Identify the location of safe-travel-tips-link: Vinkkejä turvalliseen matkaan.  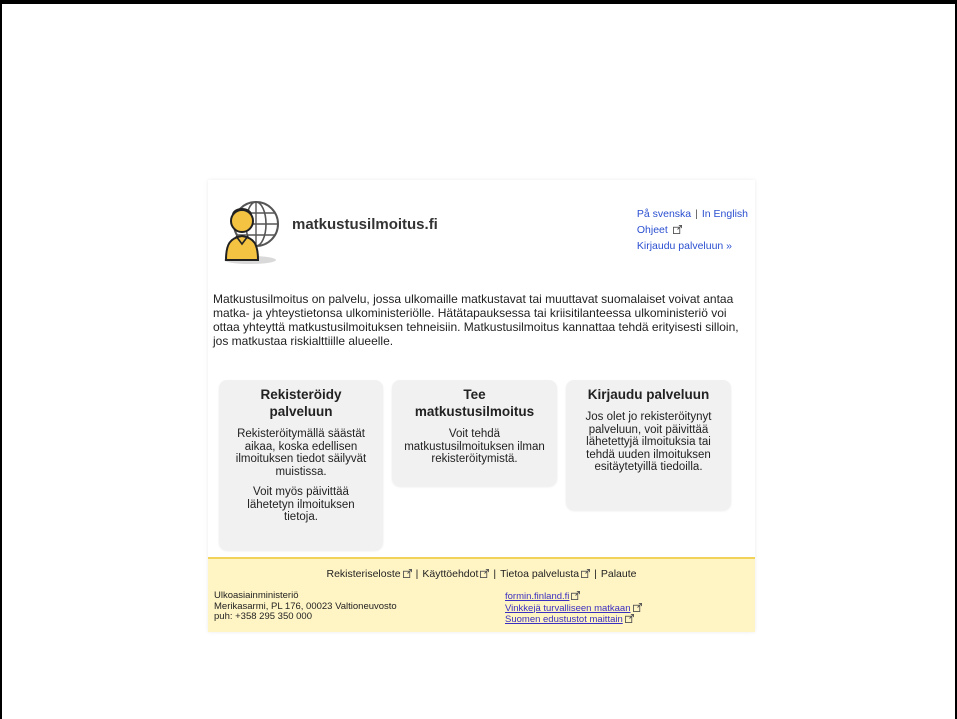
(568, 608).